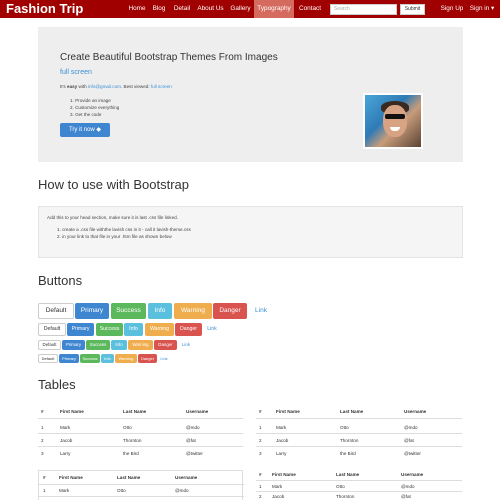 This screenshot has height=500, width=500. I want to click on nav-home: Home, so click(137, 9).